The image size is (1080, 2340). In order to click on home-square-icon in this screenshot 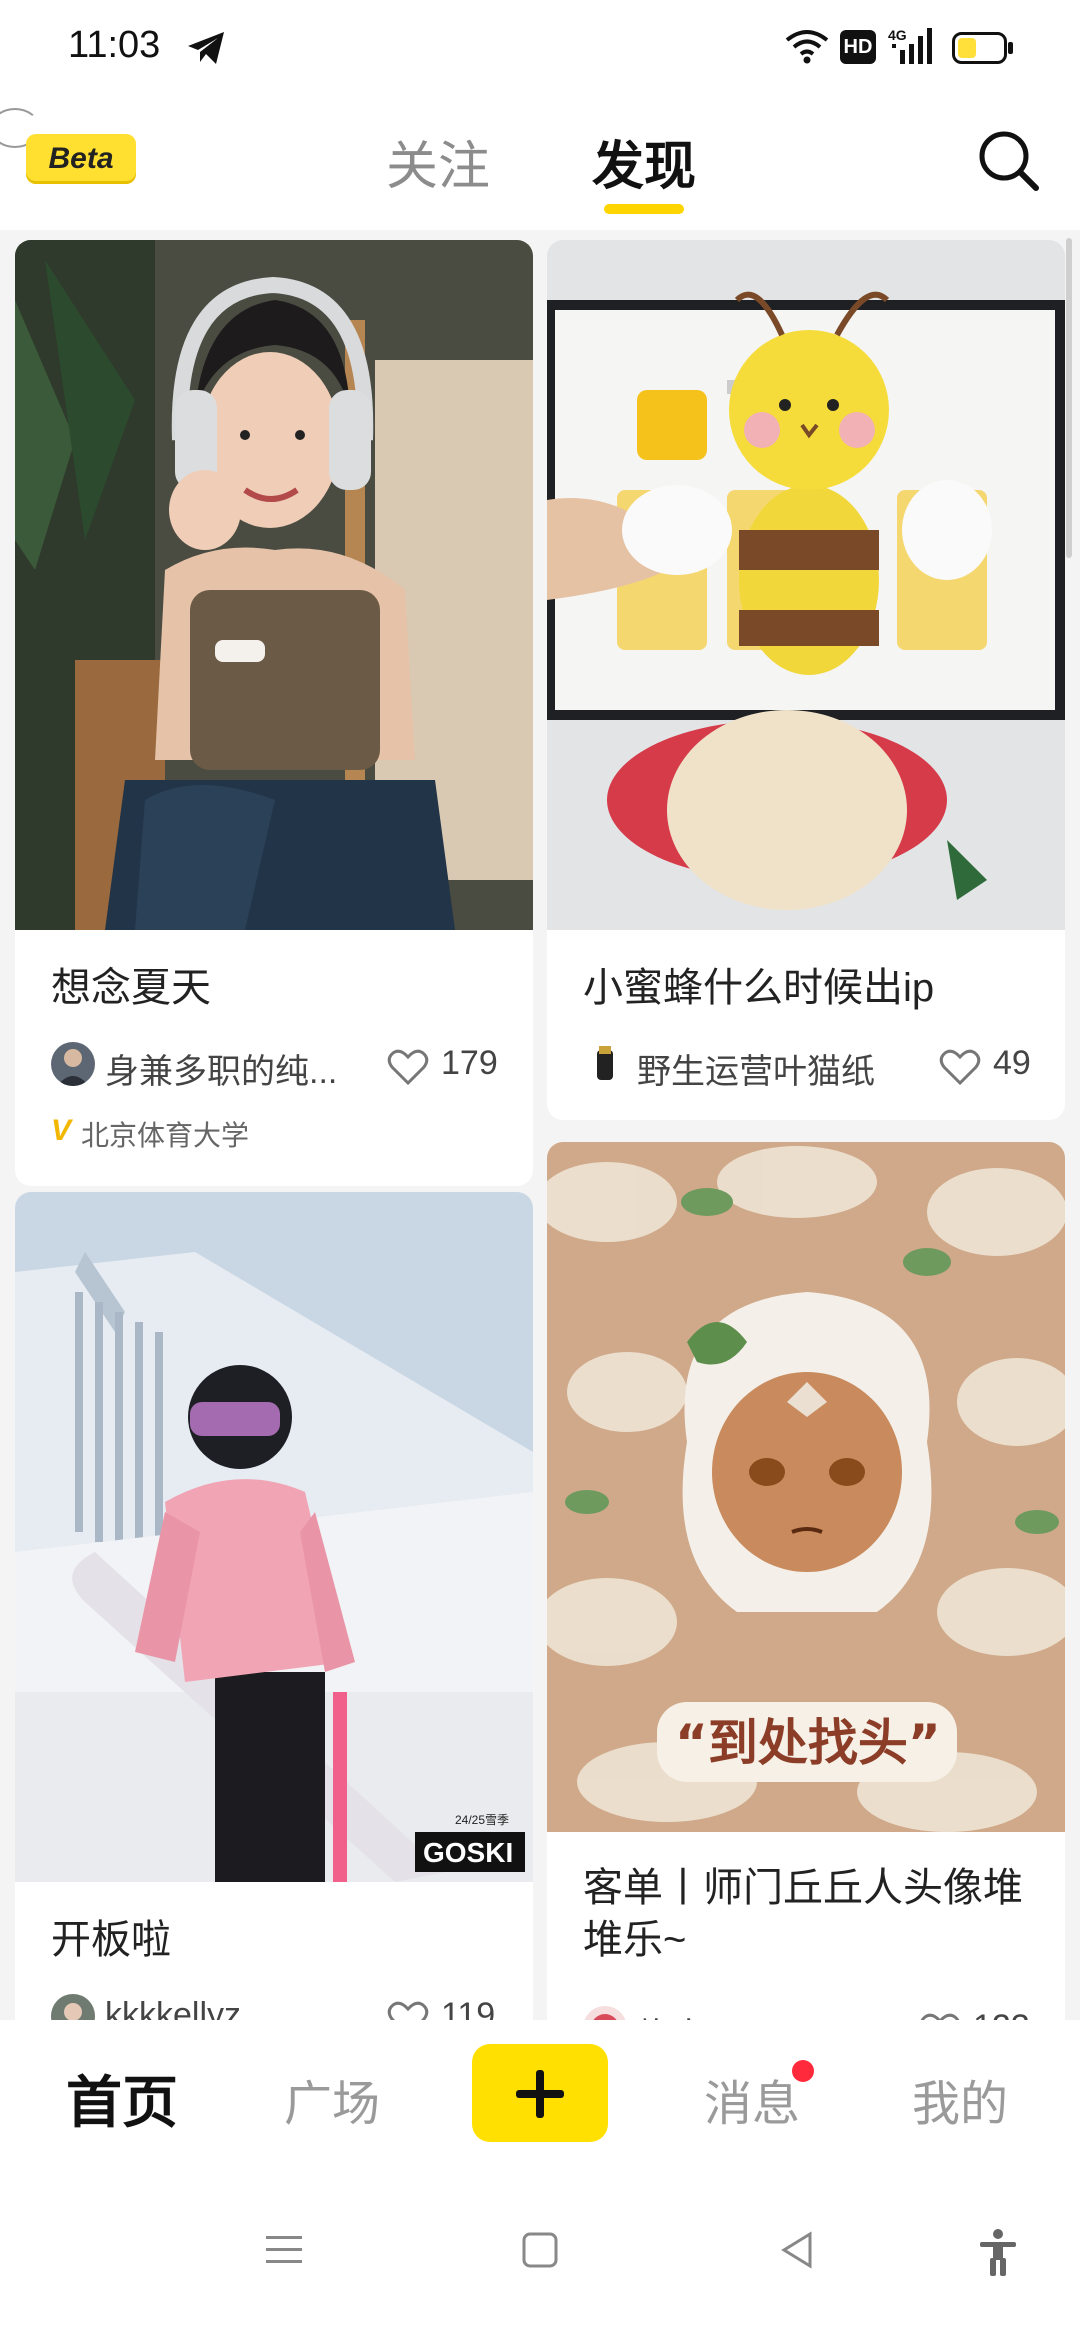, I will do `click(540, 2250)`.